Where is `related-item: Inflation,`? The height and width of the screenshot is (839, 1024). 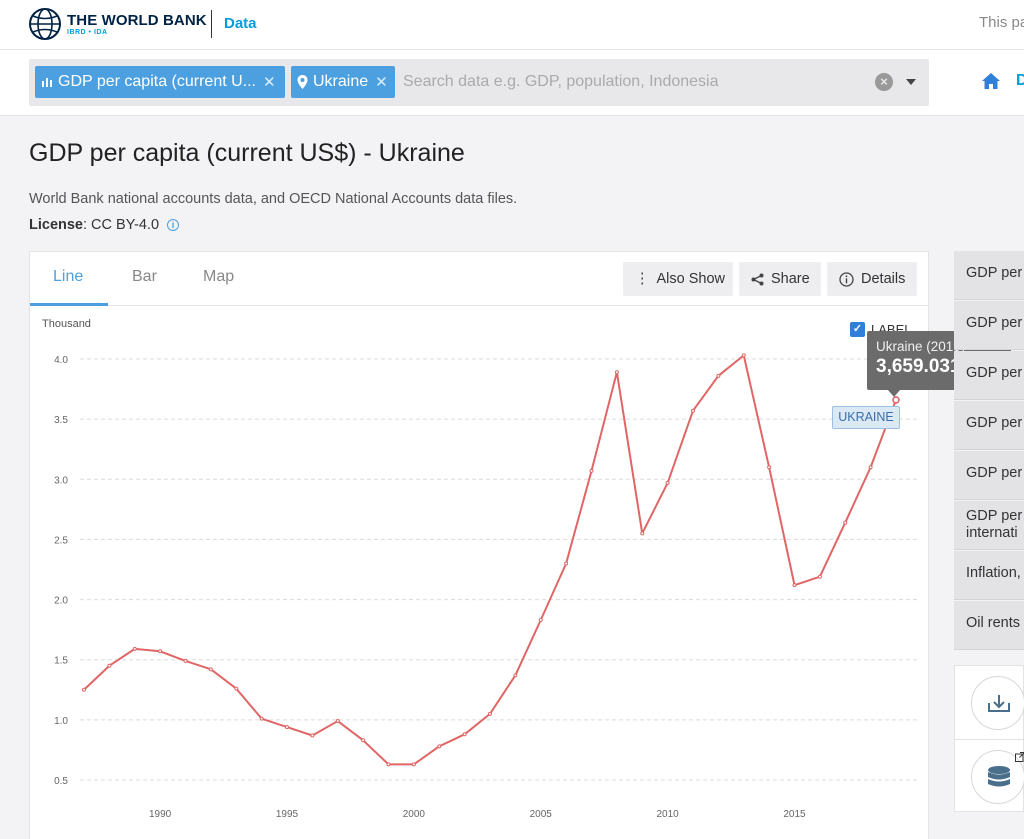 related-item: Inflation, is located at coordinates (989, 575).